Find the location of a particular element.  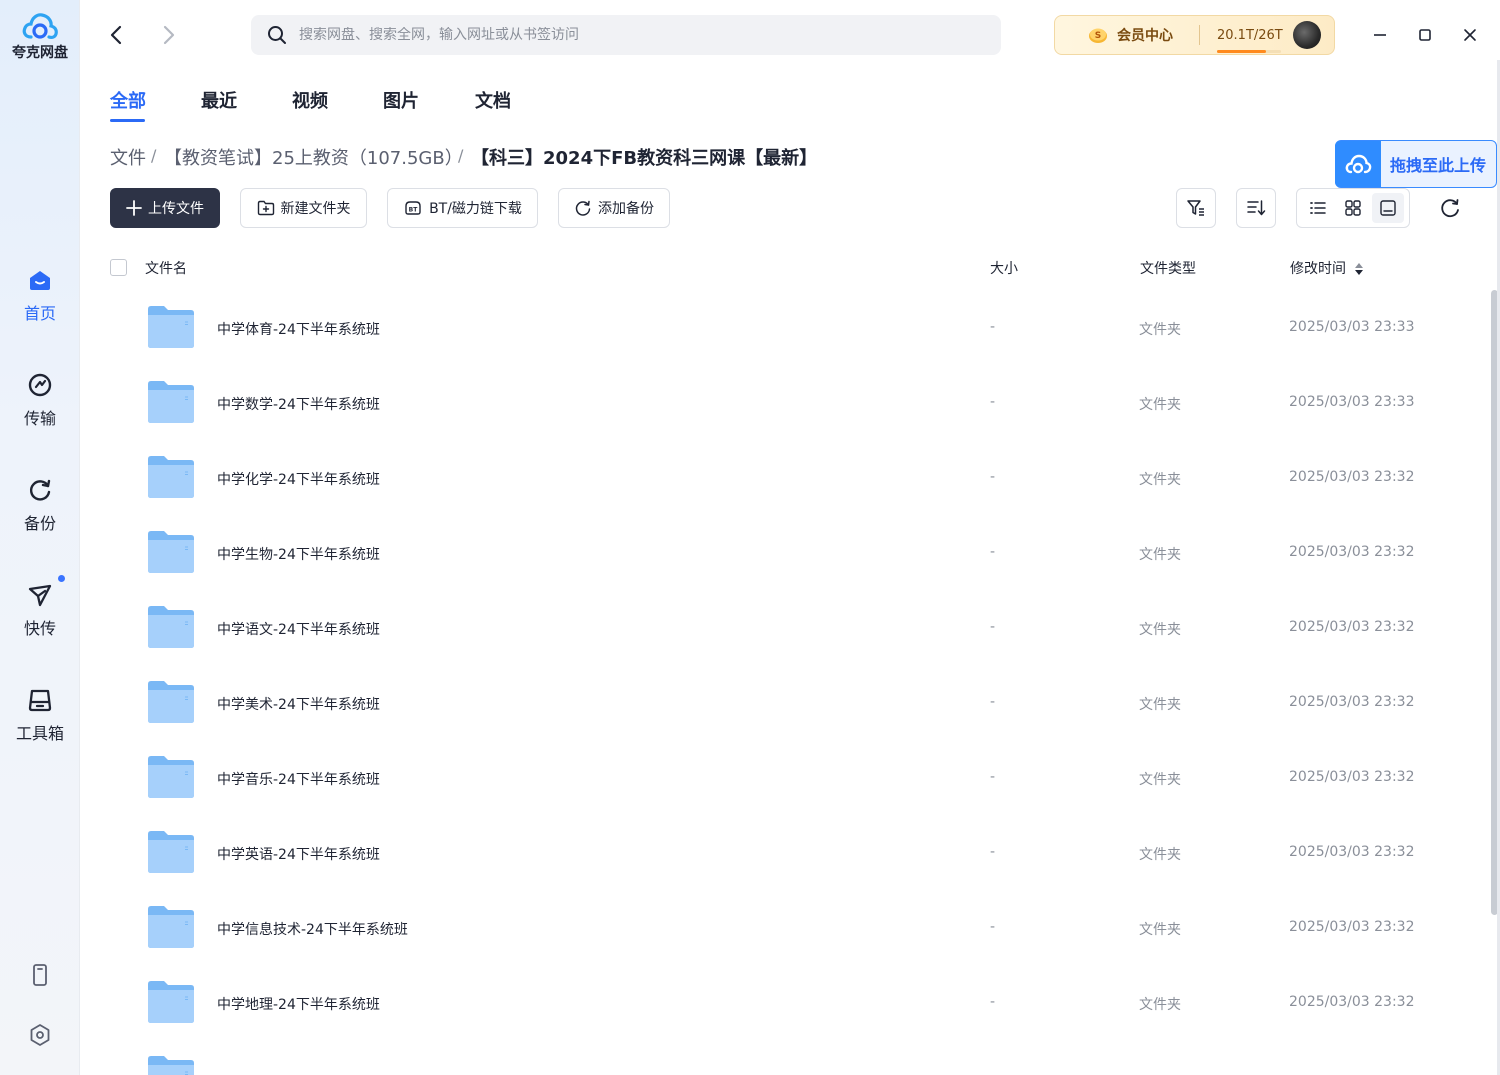

file-name: 中学生物-24下半年系统班 is located at coordinates (298, 555).